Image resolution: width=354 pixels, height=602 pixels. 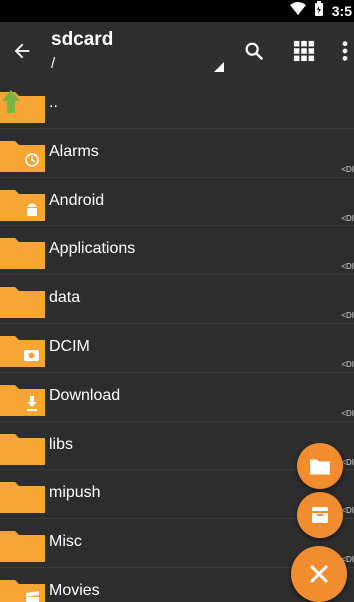 What do you see at coordinates (297, 11) in the screenshot?
I see `wifi-icon` at bounding box center [297, 11].